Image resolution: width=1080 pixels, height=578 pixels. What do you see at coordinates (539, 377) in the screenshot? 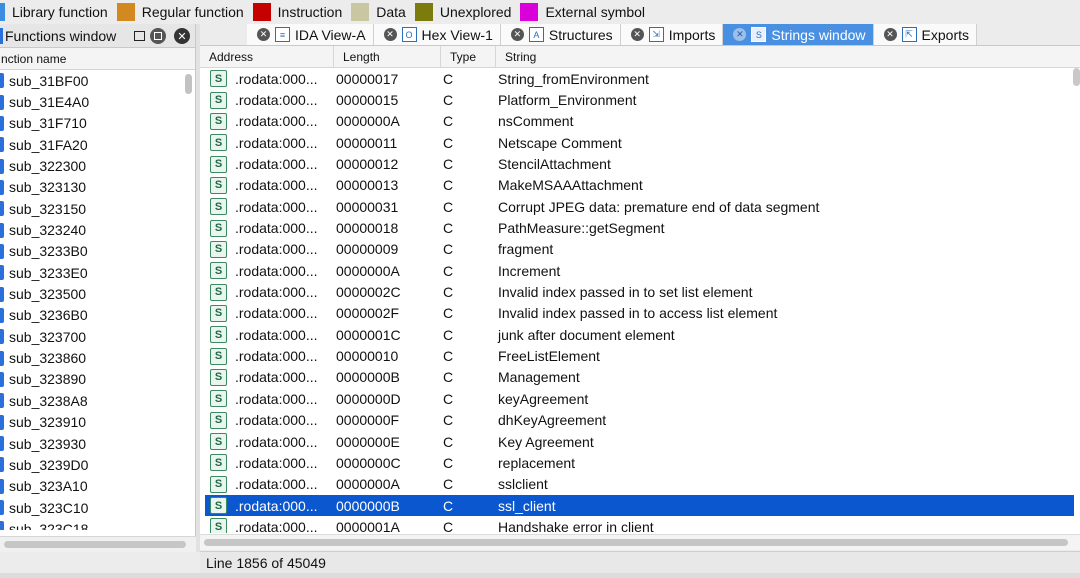
I see `cell-string: Management` at bounding box center [539, 377].